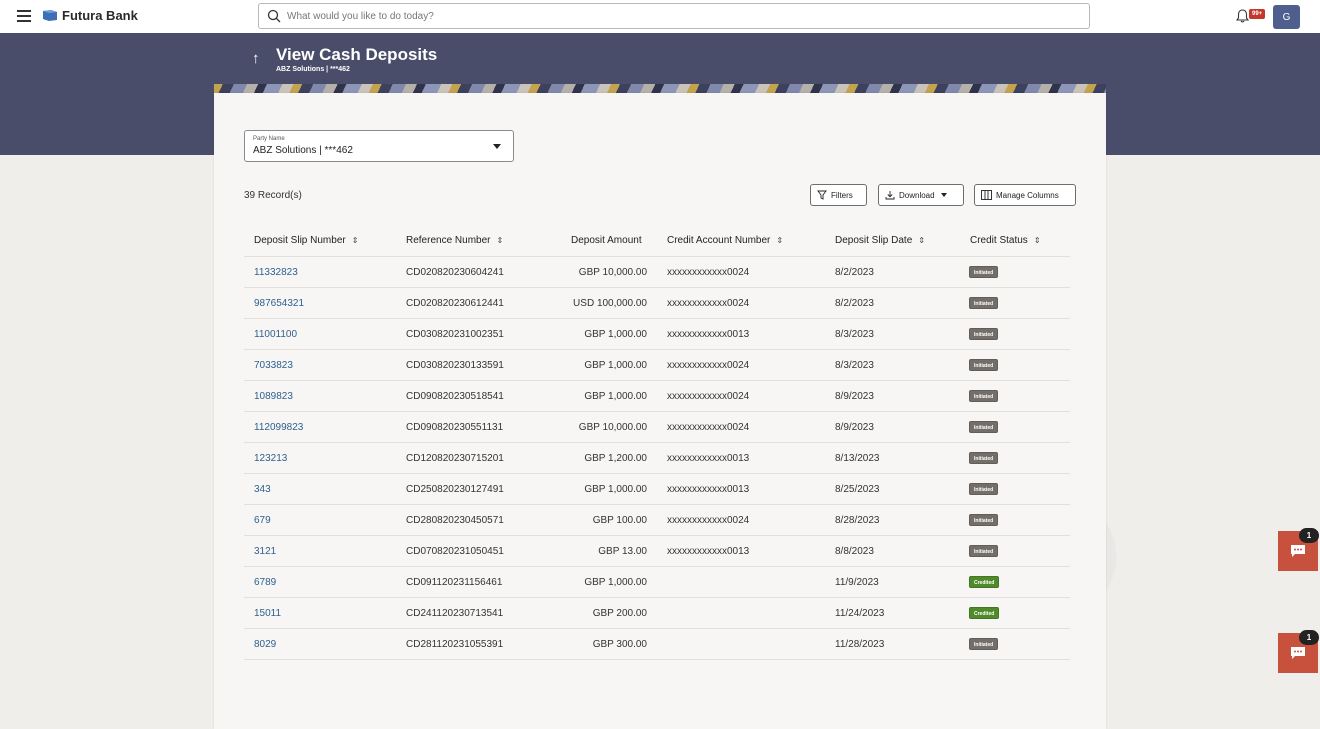  What do you see at coordinates (880, 240) in the screenshot?
I see `column-header-deposit-slip-date: Deposit Slip Date ⇕` at bounding box center [880, 240].